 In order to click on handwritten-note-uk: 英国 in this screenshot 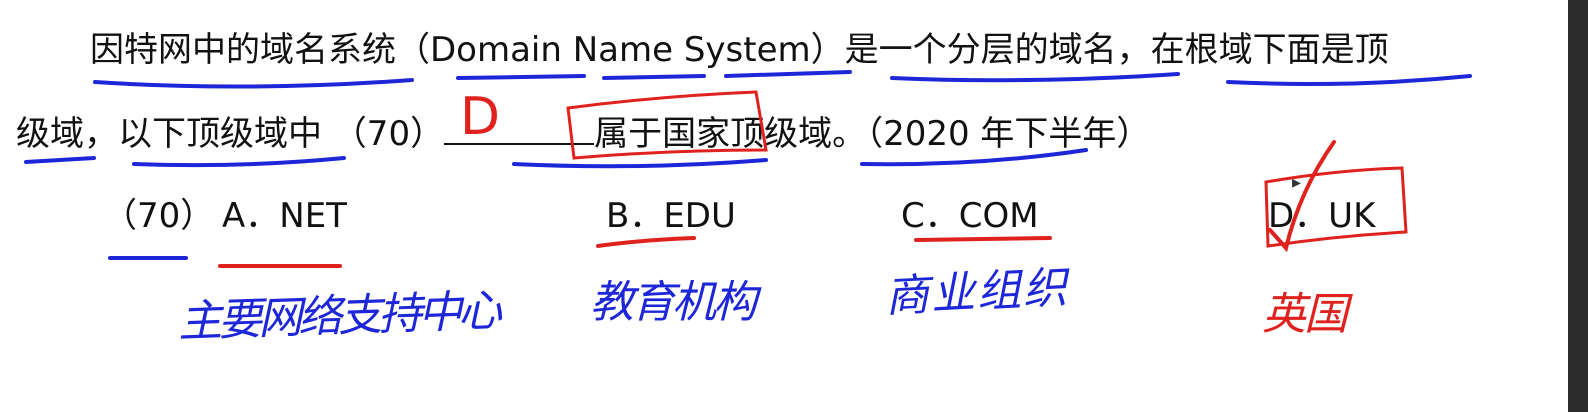, I will do `click(1305, 314)`.